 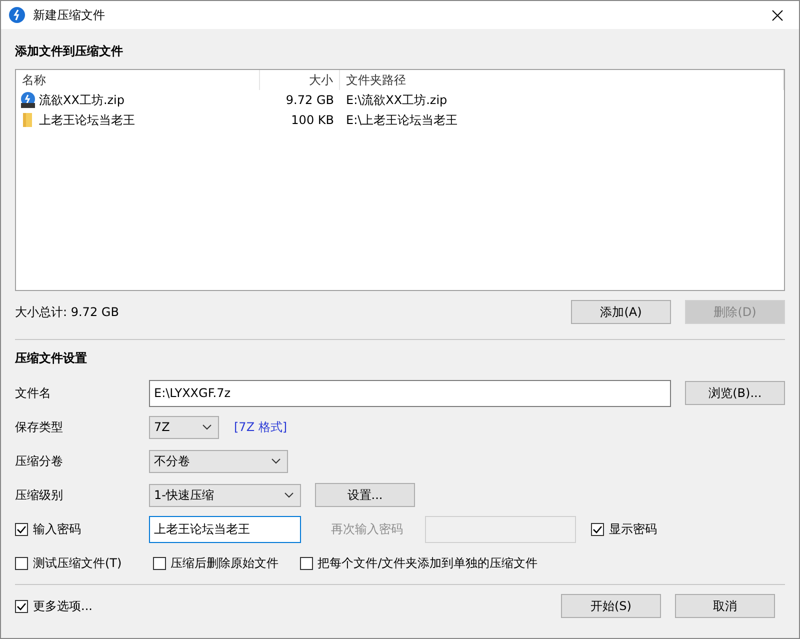 I want to click on option-checkbox: 压缩后删除原始文件, so click(x=215, y=563).